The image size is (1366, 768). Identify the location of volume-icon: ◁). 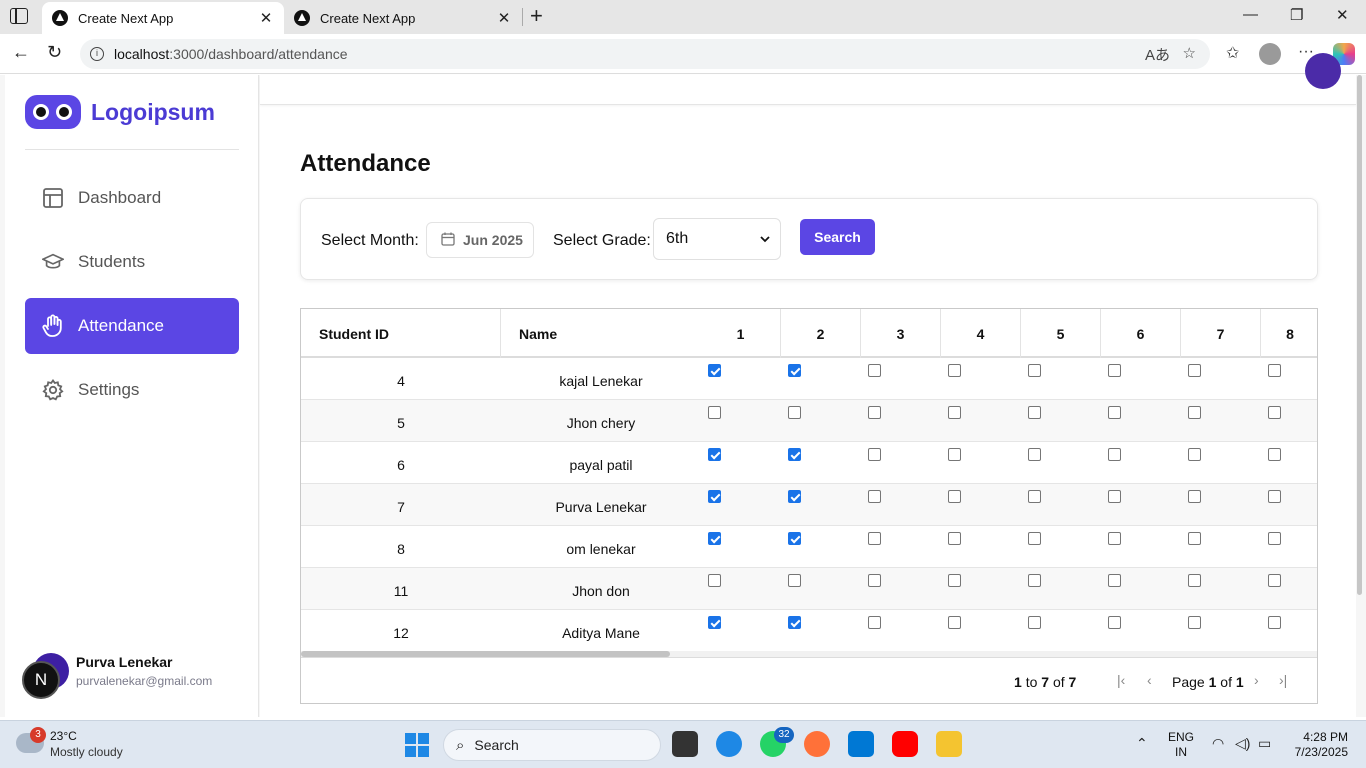
(1242, 743).